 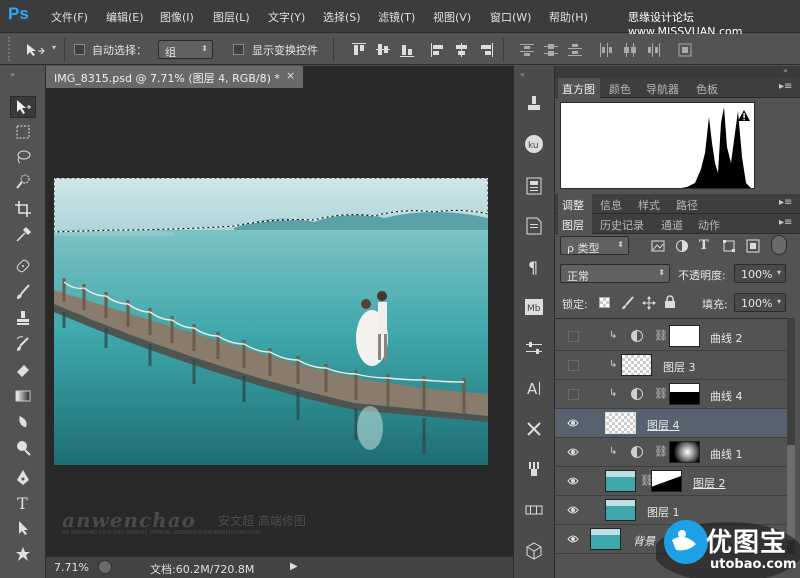 I want to click on zoom-level: 7.71%, so click(x=71, y=567).